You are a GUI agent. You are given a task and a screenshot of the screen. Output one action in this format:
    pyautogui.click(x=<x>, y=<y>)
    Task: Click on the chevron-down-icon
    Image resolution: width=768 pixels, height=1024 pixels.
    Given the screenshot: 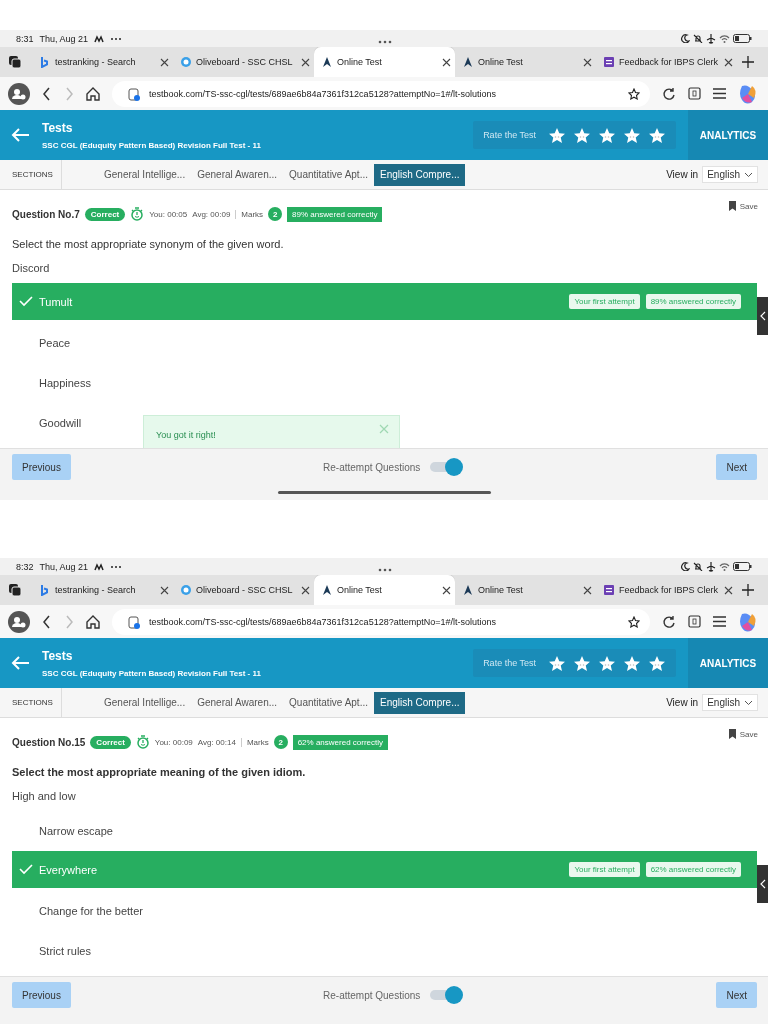 What is the action you would take?
    pyautogui.click(x=748, y=702)
    